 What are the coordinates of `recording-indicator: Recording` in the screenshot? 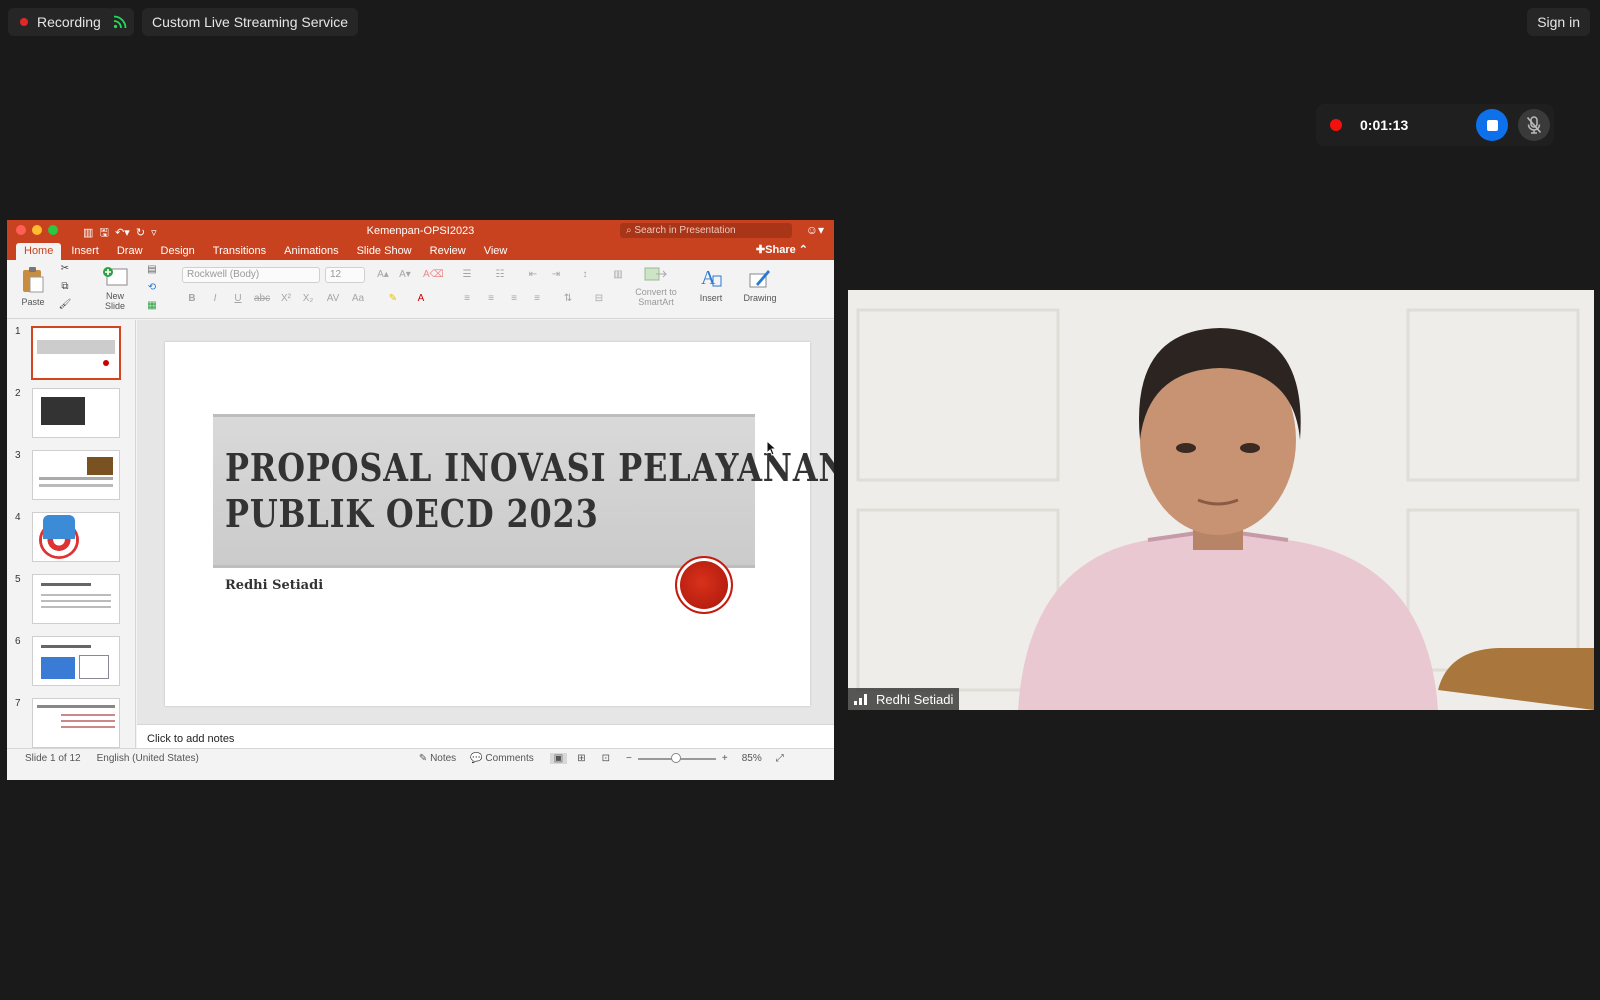 It's located at (60, 22).